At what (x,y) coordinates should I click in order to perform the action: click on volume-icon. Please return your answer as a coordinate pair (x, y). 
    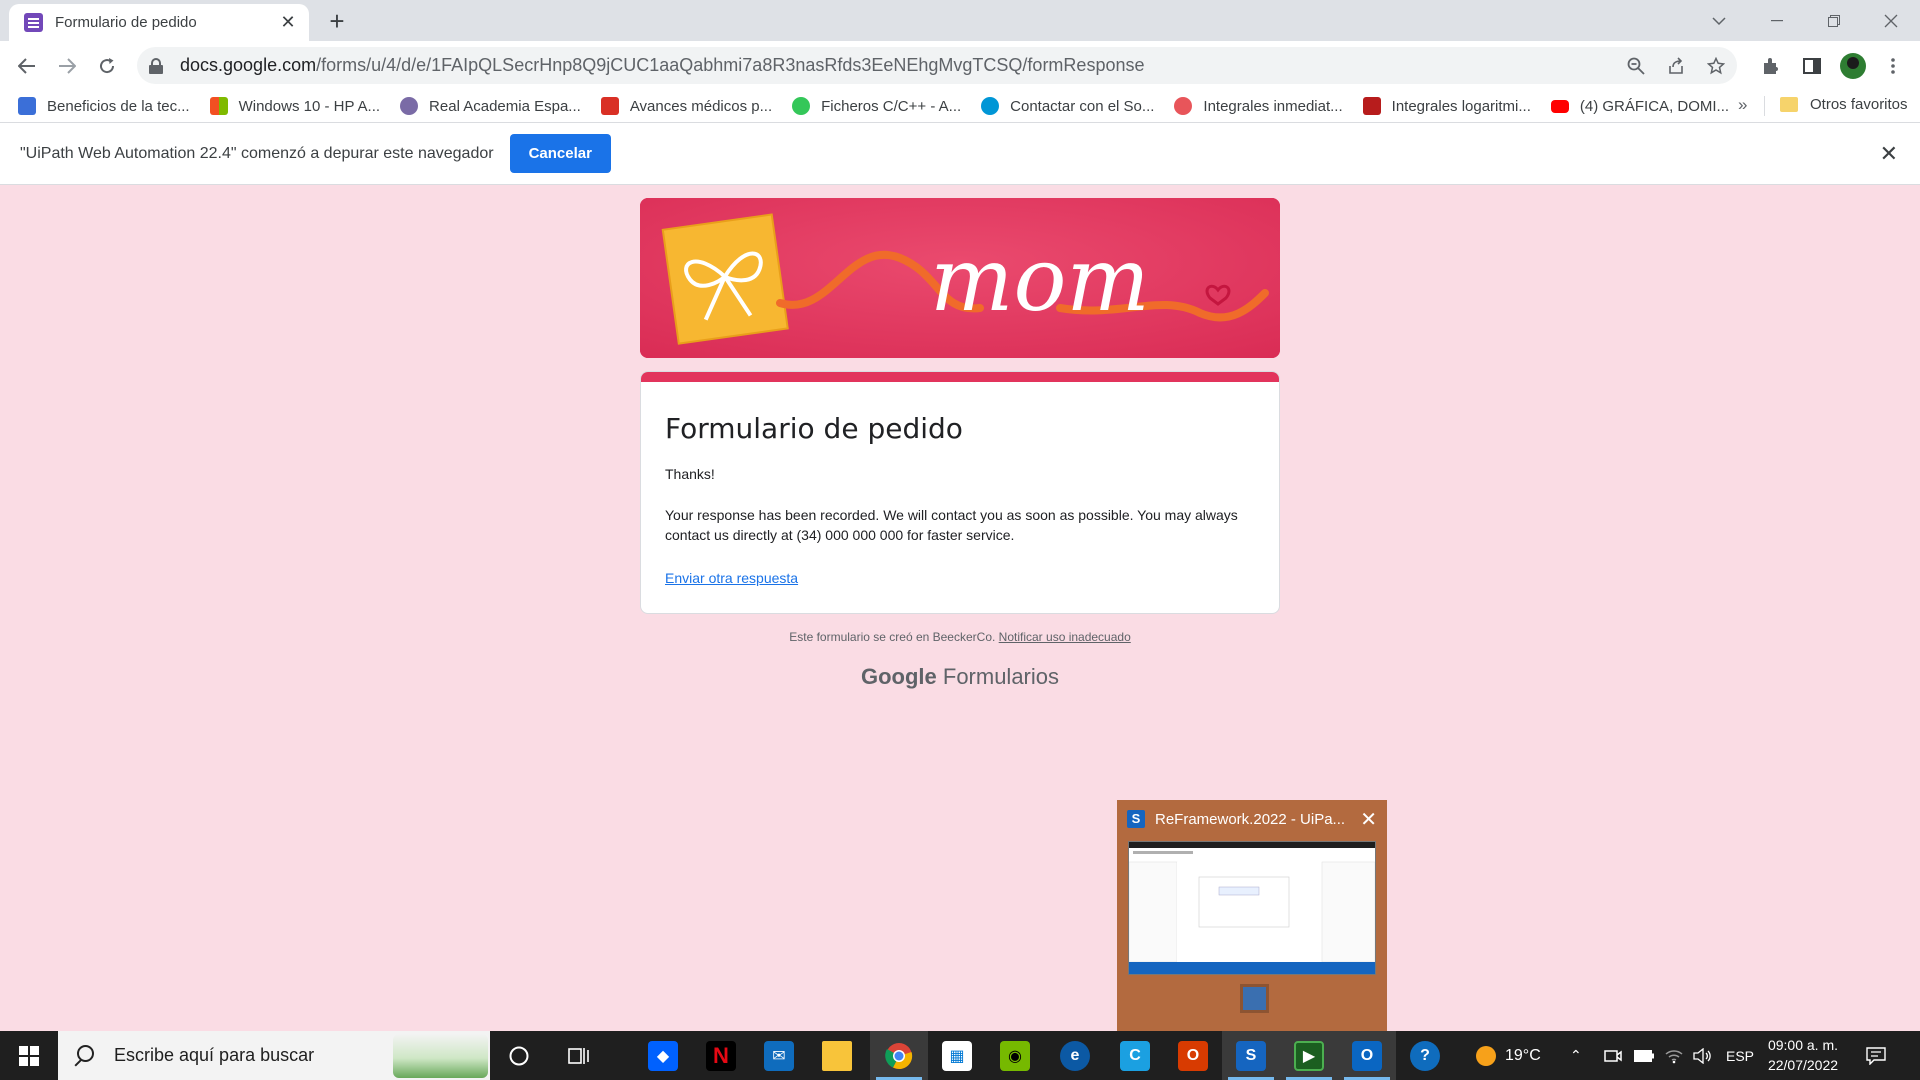
    Looking at the image, I should click on (1702, 1055).